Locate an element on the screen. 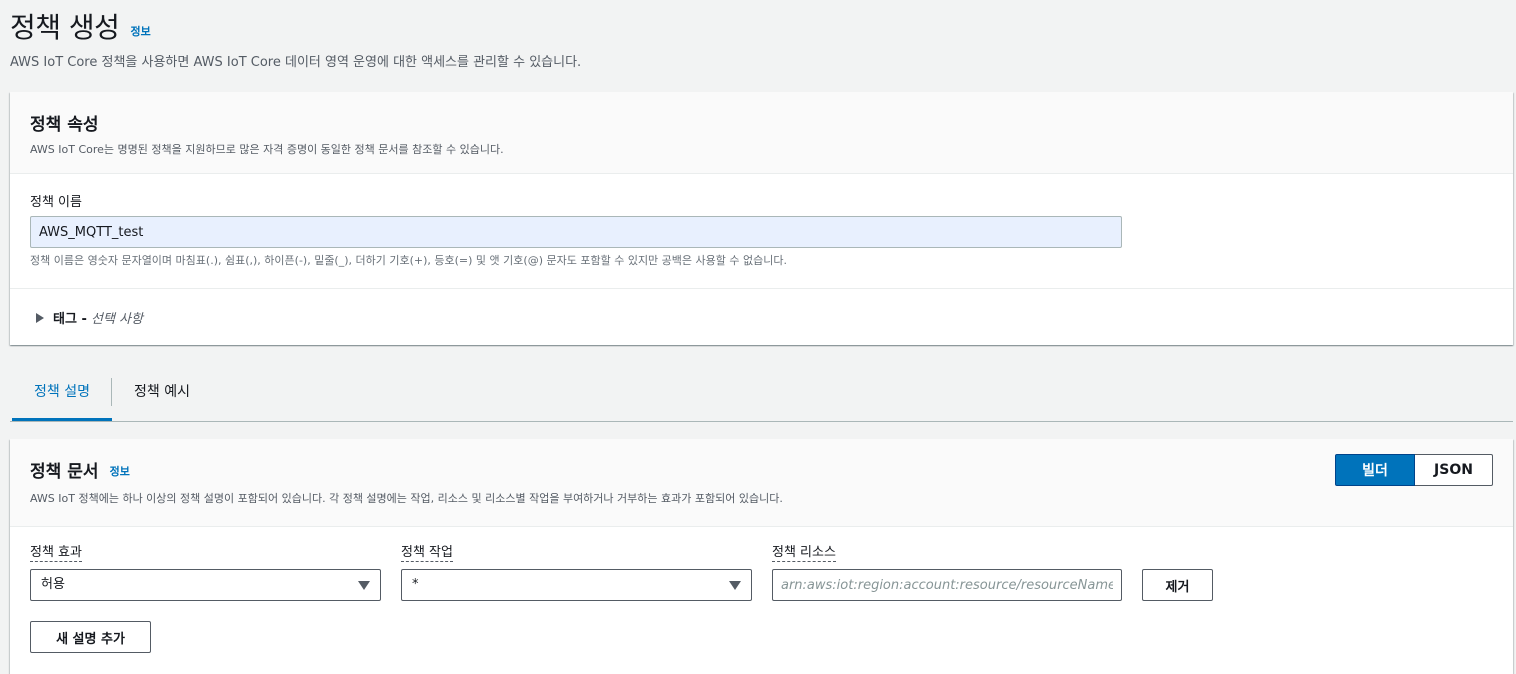 This screenshot has height=674, width=1516. policy-name-input is located at coordinates (576, 232).